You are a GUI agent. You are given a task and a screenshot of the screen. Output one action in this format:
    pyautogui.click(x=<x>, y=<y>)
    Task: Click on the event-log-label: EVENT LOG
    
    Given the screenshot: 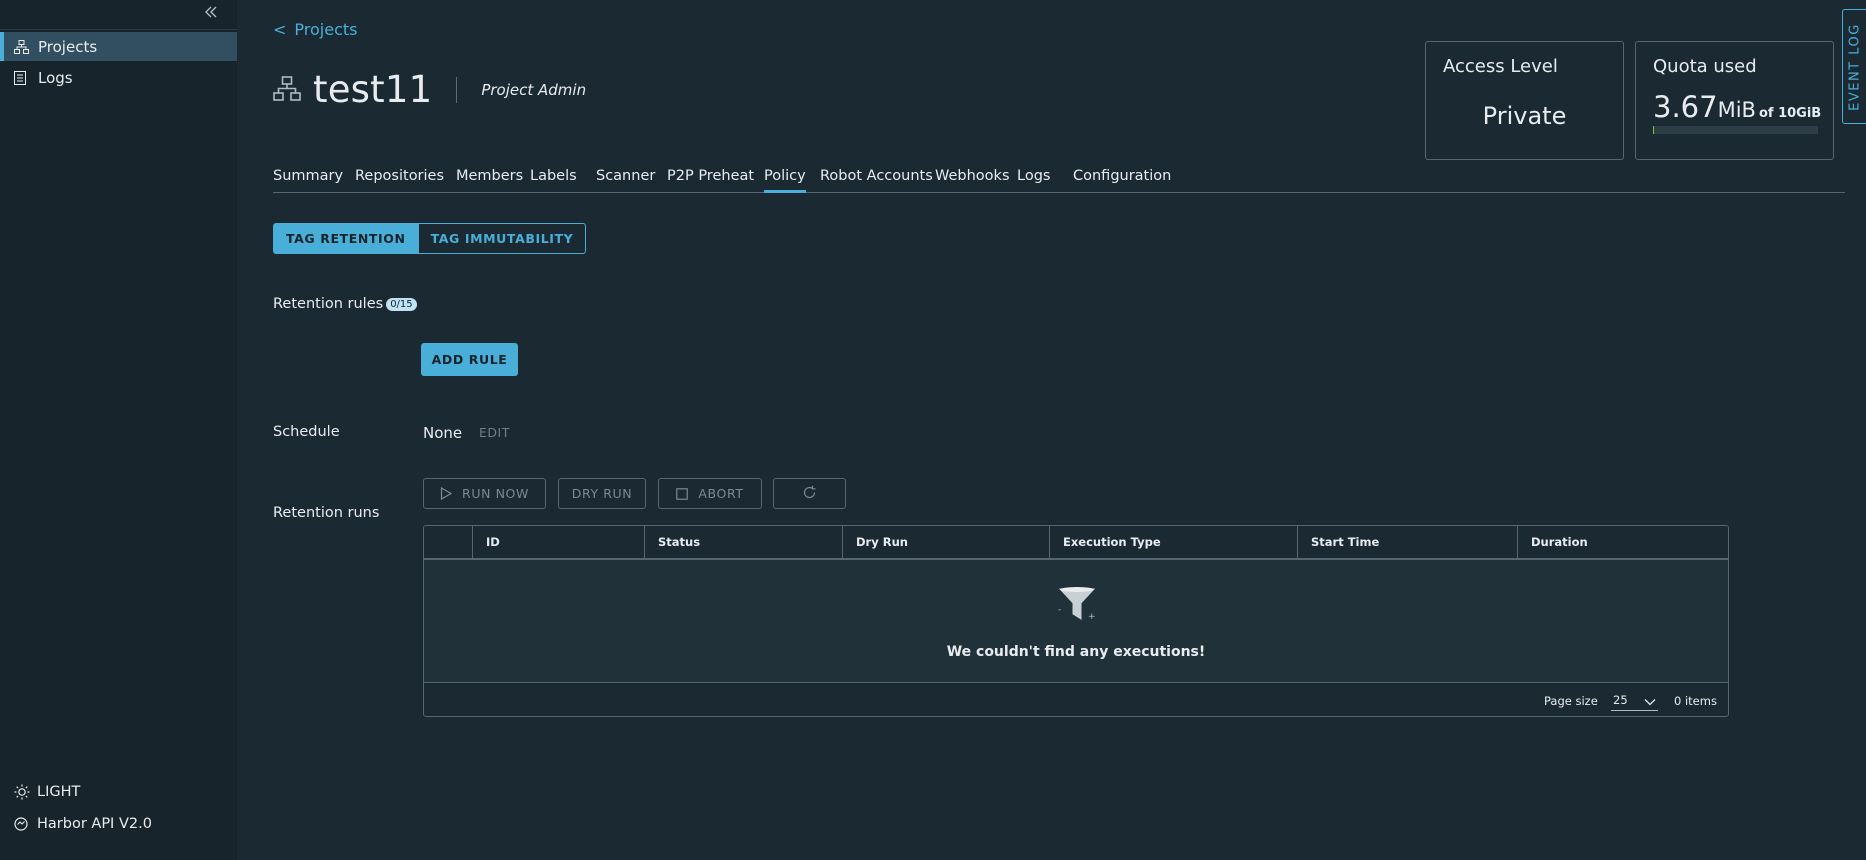 What is the action you would take?
    pyautogui.click(x=1855, y=66)
    